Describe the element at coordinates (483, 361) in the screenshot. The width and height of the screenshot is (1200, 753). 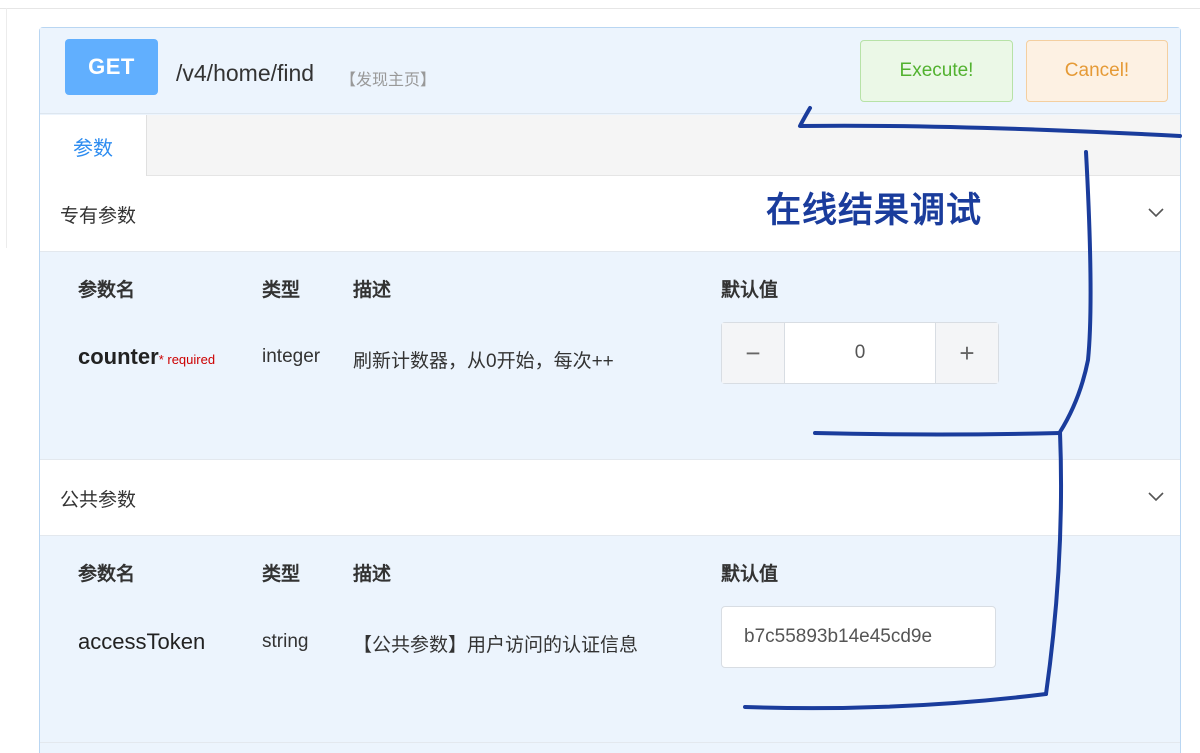
I see `param-desc: 刷新计数器，从0开始，每次++` at that location.